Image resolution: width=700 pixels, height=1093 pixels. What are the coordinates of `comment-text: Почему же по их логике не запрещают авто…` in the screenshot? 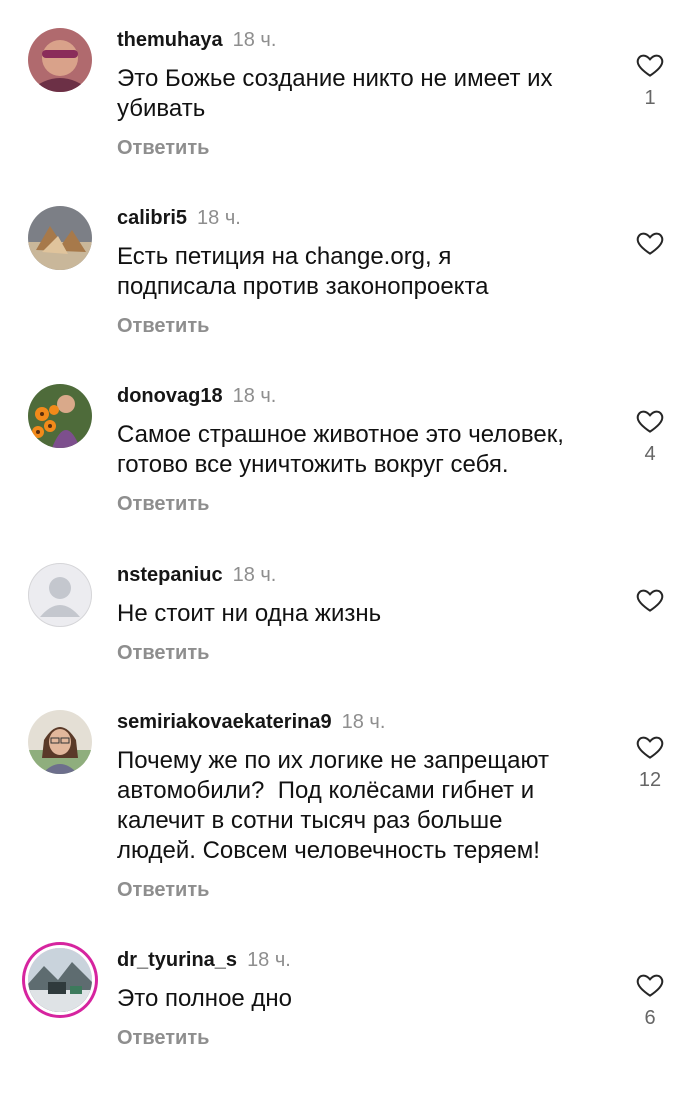 It's located at (333, 805).